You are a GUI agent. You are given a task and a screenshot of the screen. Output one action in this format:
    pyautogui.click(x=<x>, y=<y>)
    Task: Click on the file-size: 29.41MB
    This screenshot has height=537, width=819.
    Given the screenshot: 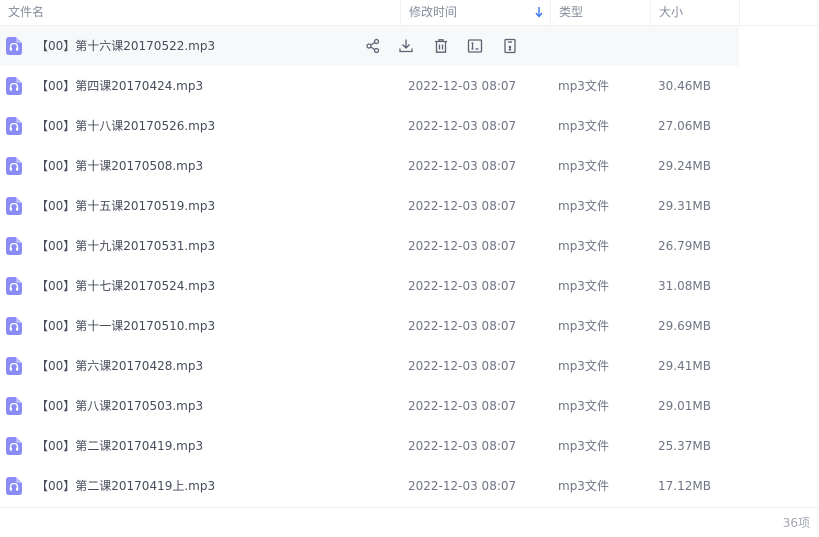 What is the action you would take?
    pyautogui.click(x=684, y=366)
    